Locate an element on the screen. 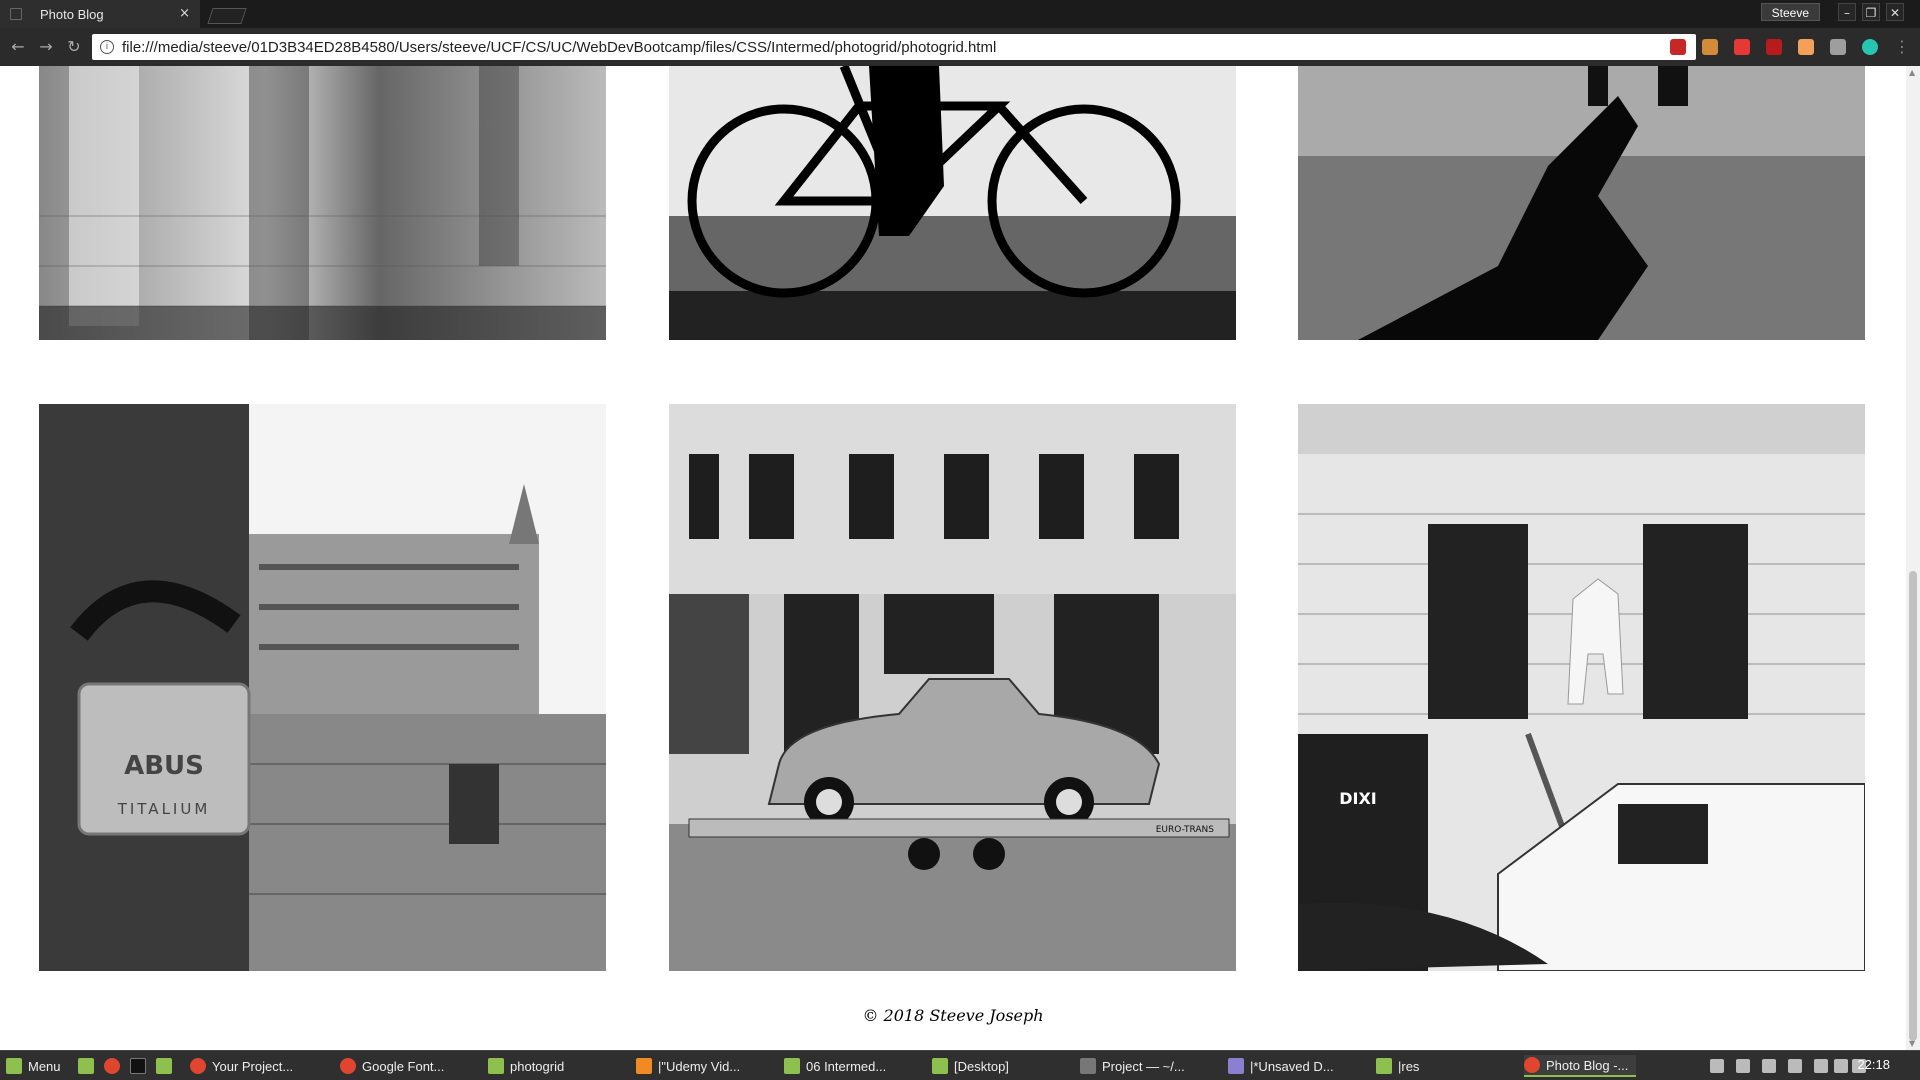 This screenshot has width=1920, height=1080. show-desktop-icon is located at coordinates (86, 1066).